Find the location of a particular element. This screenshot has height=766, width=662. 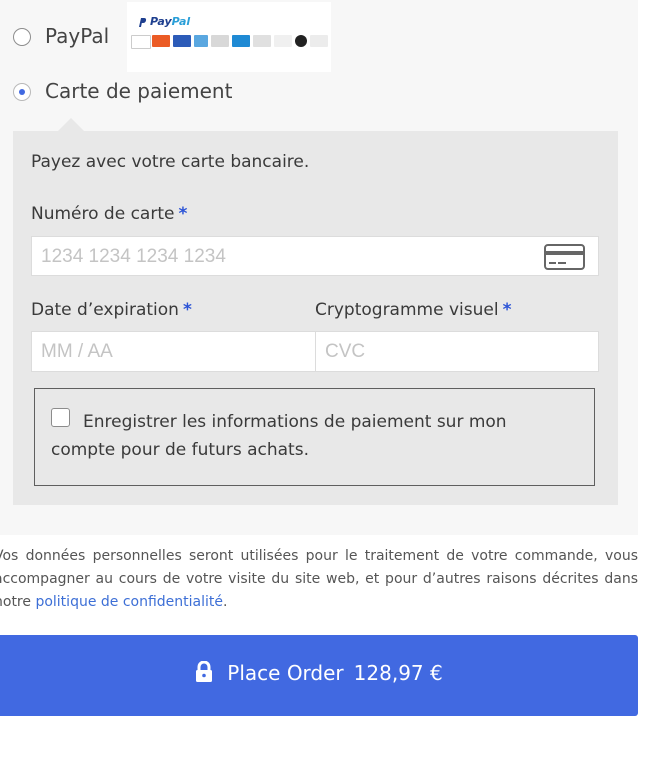

card-label: Carte de paiement is located at coordinates (138, 91).